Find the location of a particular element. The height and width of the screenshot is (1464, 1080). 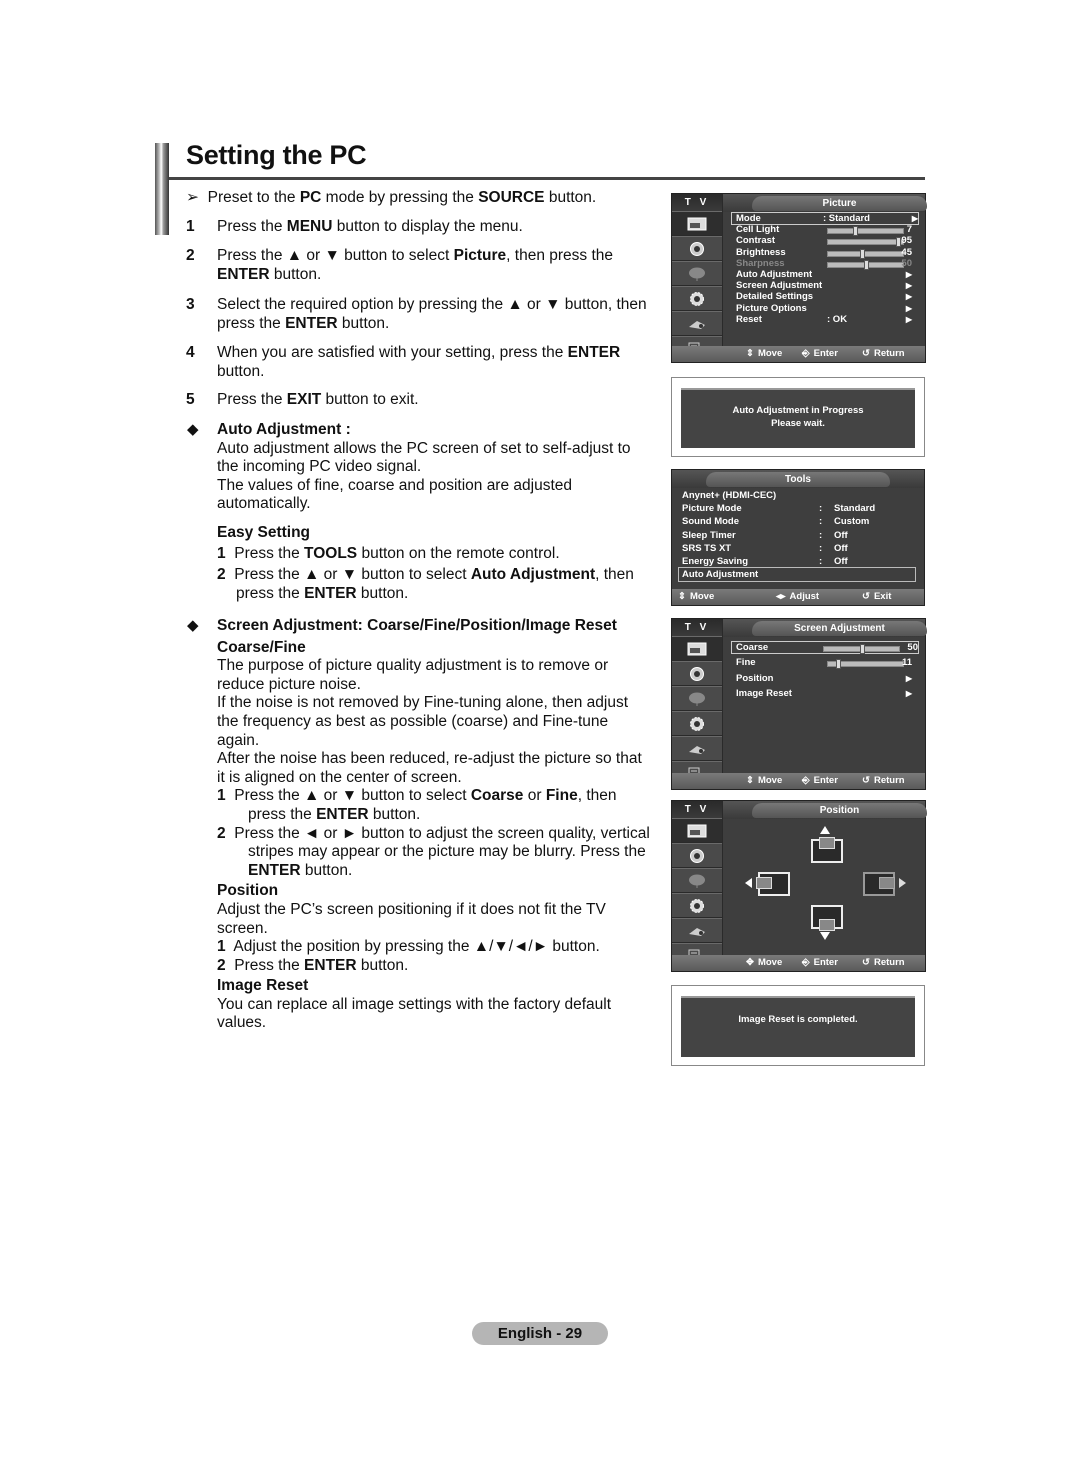

osd-row-reset: Reset: OK ▶ is located at coordinates (824, 319).